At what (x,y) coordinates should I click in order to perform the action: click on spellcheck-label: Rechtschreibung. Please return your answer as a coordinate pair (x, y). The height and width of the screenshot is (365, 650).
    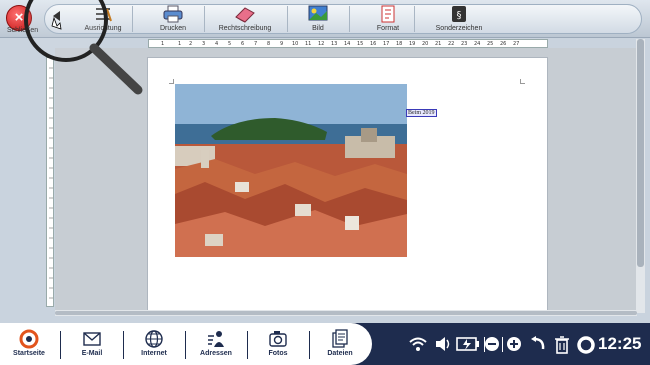
    Looking at the image, I should click on (245, 28).